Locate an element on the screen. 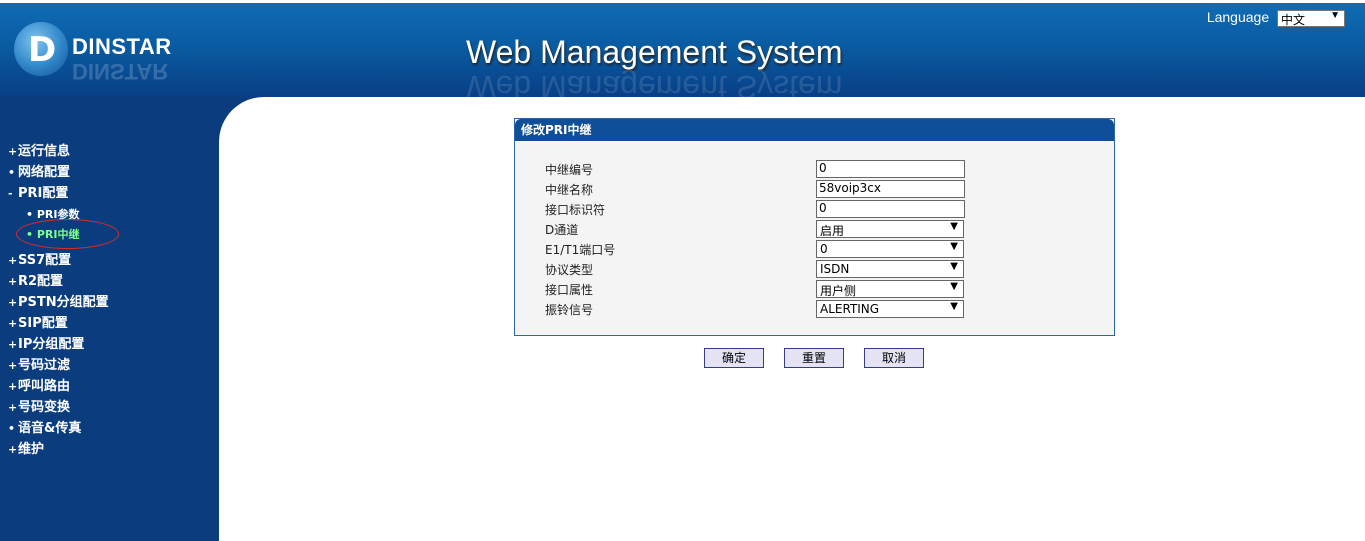  sidebar-item-number-filter: +号码过滤 is located at coordinates (39, 363).